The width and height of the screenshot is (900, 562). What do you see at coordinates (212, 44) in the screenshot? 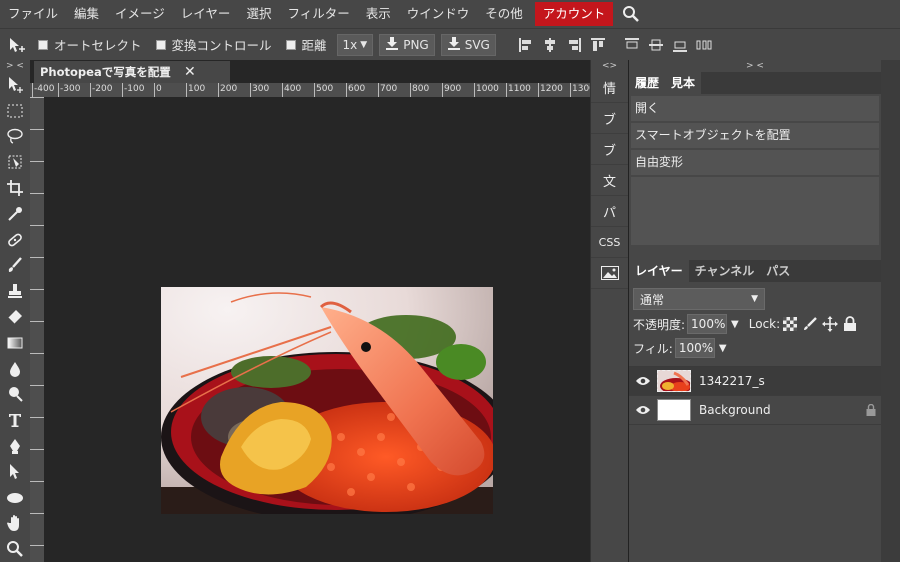
I see `transform-controls-checkbox: 変換コントロール` at bounding box center [212, 44].